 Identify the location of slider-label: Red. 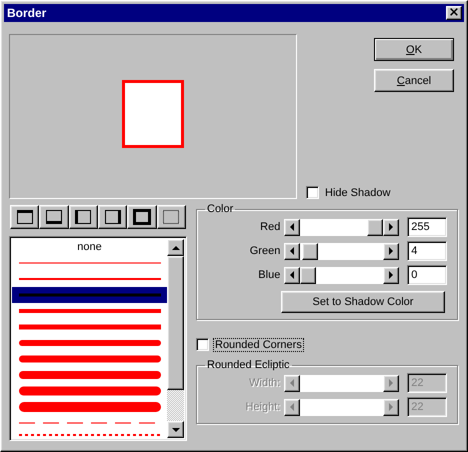
(269, 227).